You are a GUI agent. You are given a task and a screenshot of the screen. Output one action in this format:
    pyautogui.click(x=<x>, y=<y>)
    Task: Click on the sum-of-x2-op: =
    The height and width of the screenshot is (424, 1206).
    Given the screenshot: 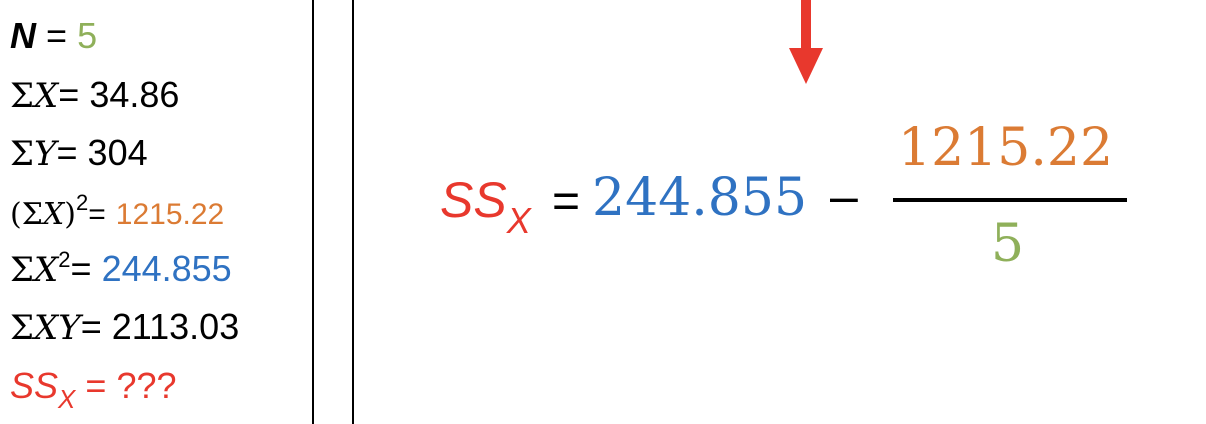 What is the action you would take?
    pyautogui.click(x=81, y=268)
    